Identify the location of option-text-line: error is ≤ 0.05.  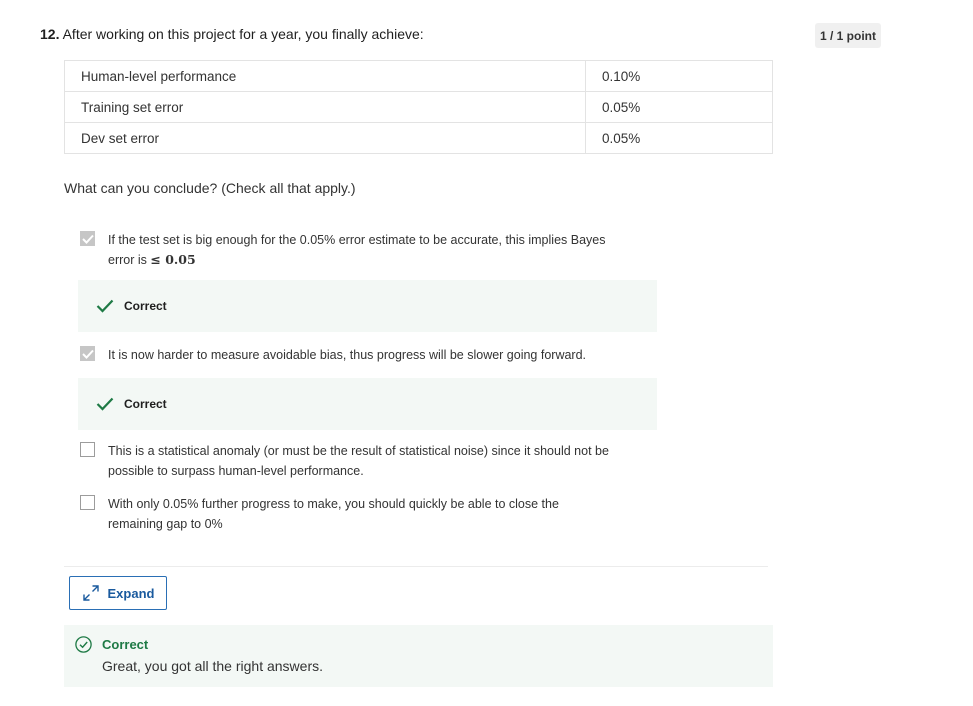
(356, 260).